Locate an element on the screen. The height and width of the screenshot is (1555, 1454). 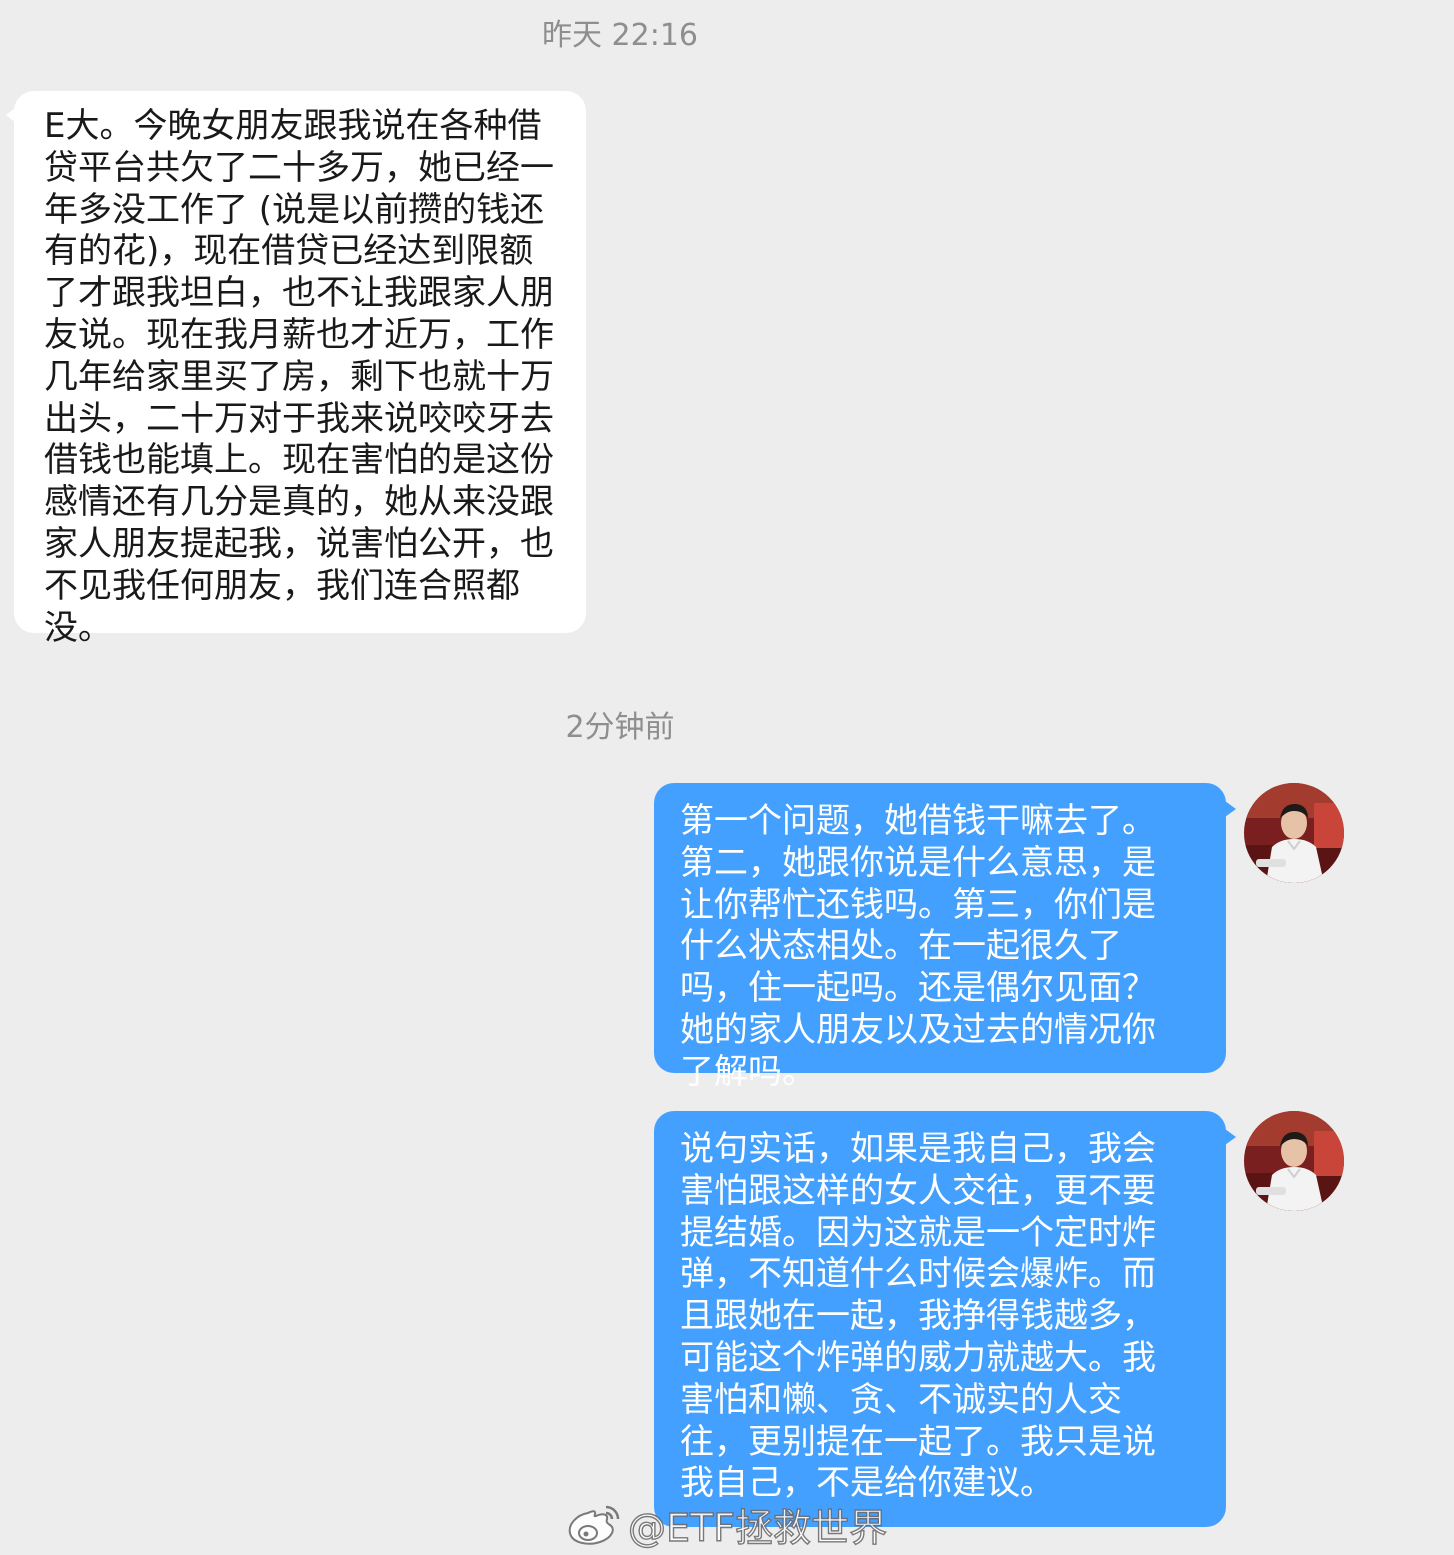
timestamp: 2分钟前 is located at coordinates (620, 727).